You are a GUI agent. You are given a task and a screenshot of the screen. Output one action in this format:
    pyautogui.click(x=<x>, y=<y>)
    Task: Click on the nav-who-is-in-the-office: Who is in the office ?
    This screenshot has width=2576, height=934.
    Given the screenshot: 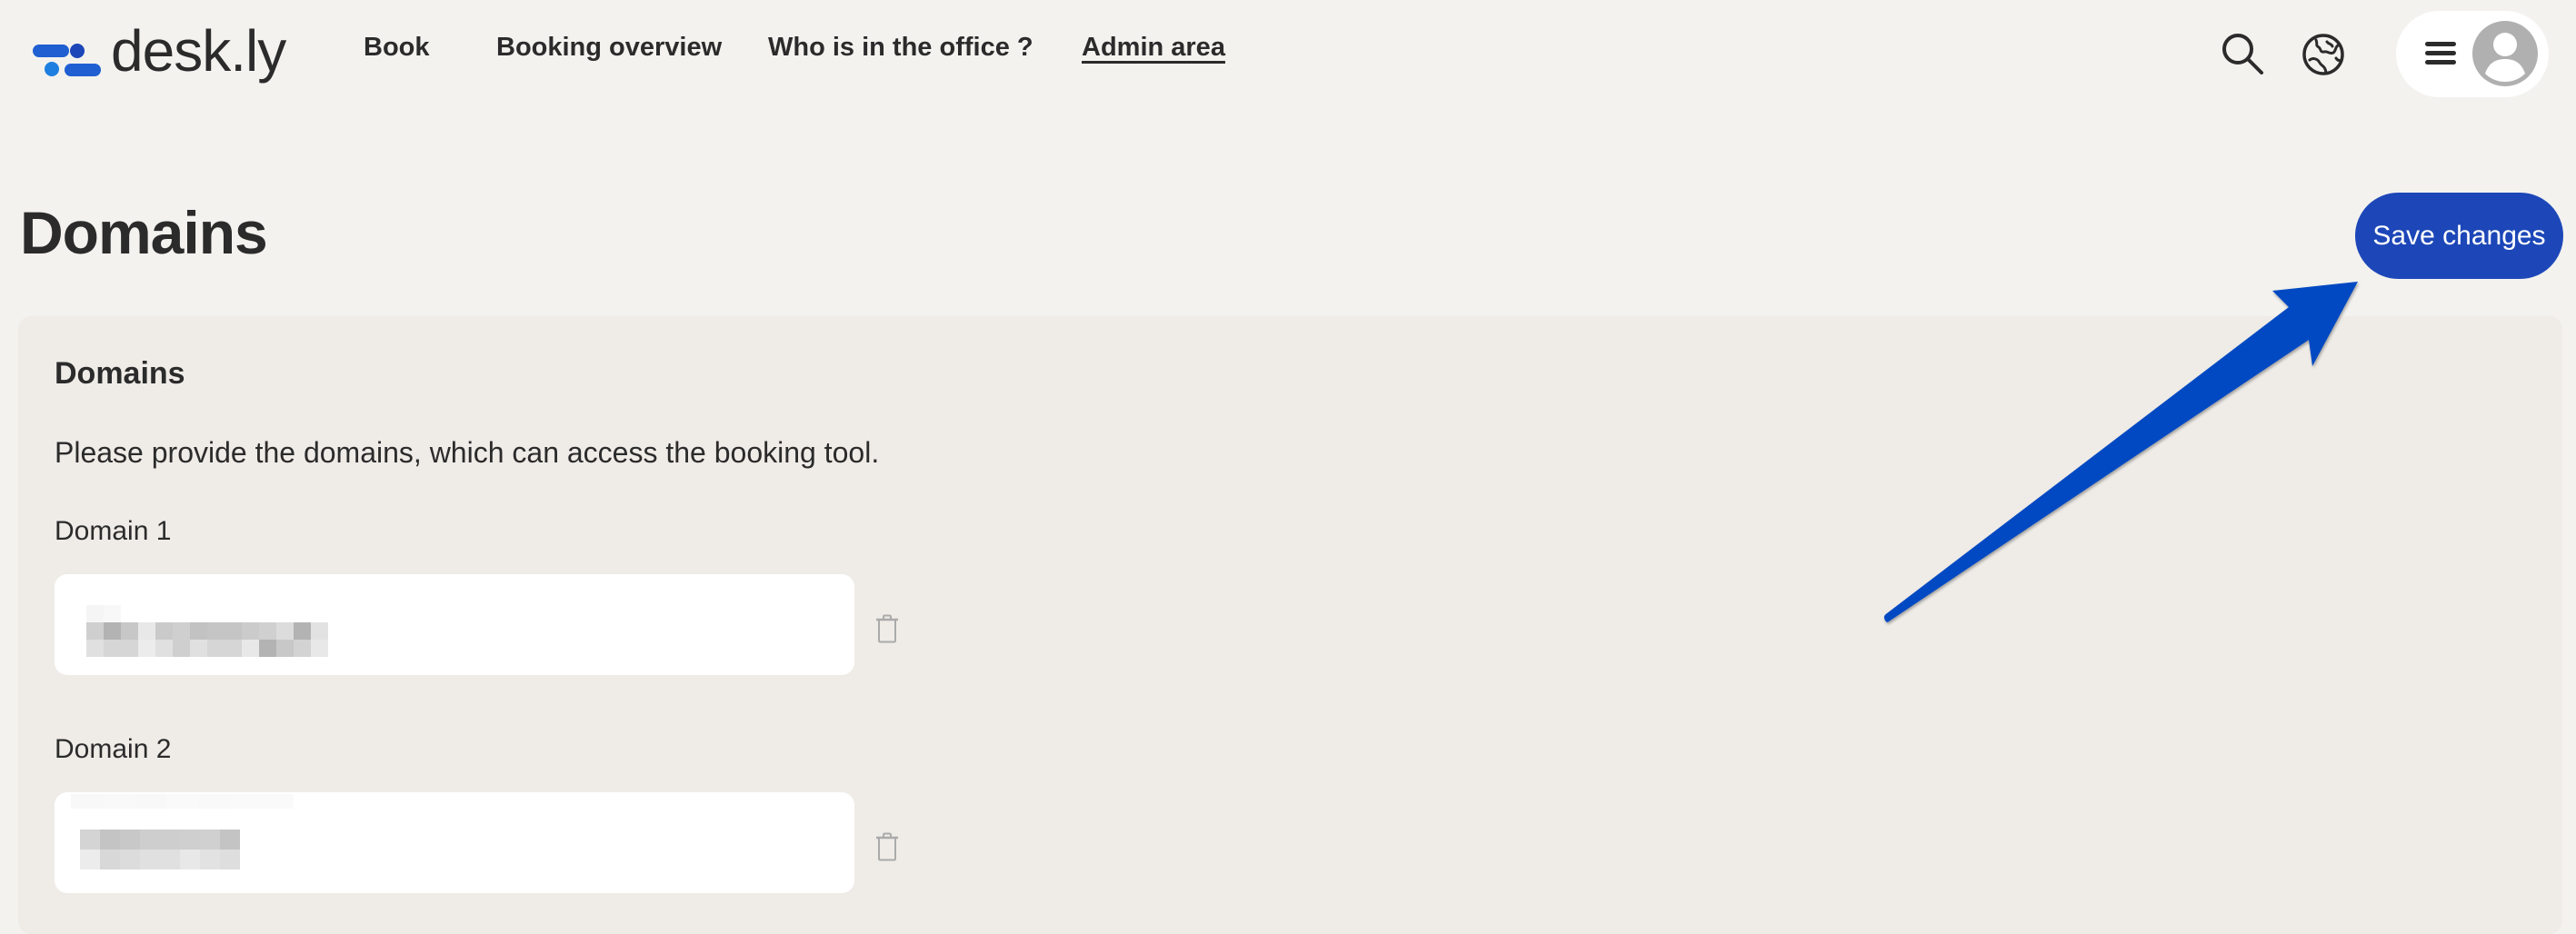 What is the action you would take?
    pyautogui.click(x=900, y=48)
    